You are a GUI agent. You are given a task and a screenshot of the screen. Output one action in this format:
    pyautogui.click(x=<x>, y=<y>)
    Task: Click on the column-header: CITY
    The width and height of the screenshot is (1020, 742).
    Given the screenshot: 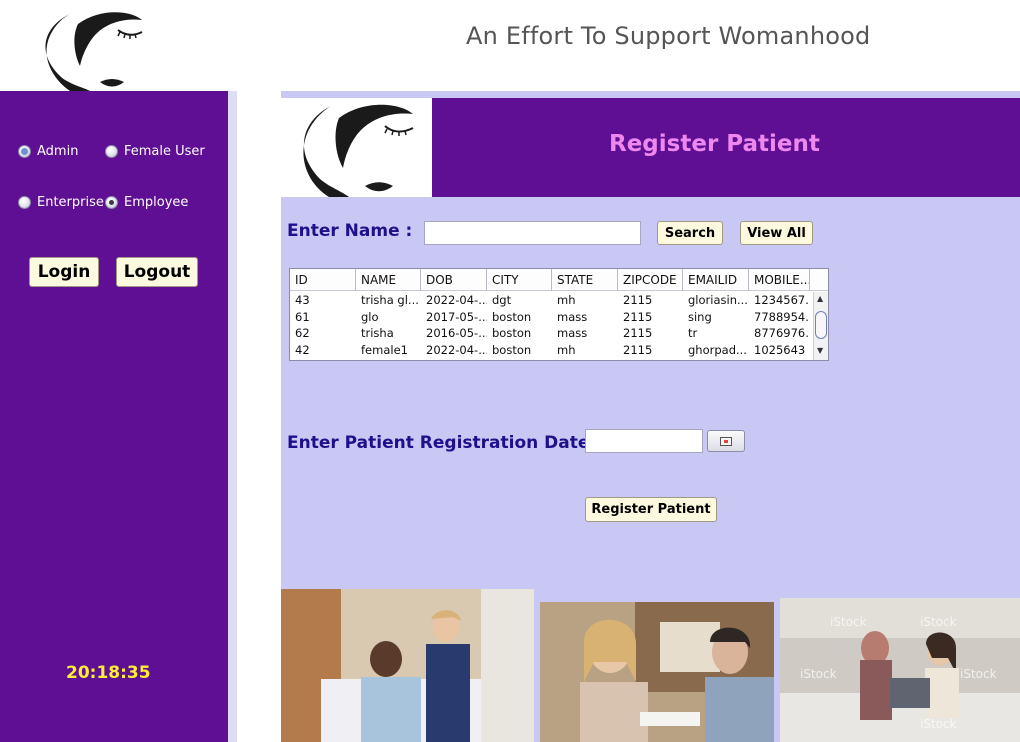 What is the action you would take?
    pyautogui.click(x=519, y=280)
    